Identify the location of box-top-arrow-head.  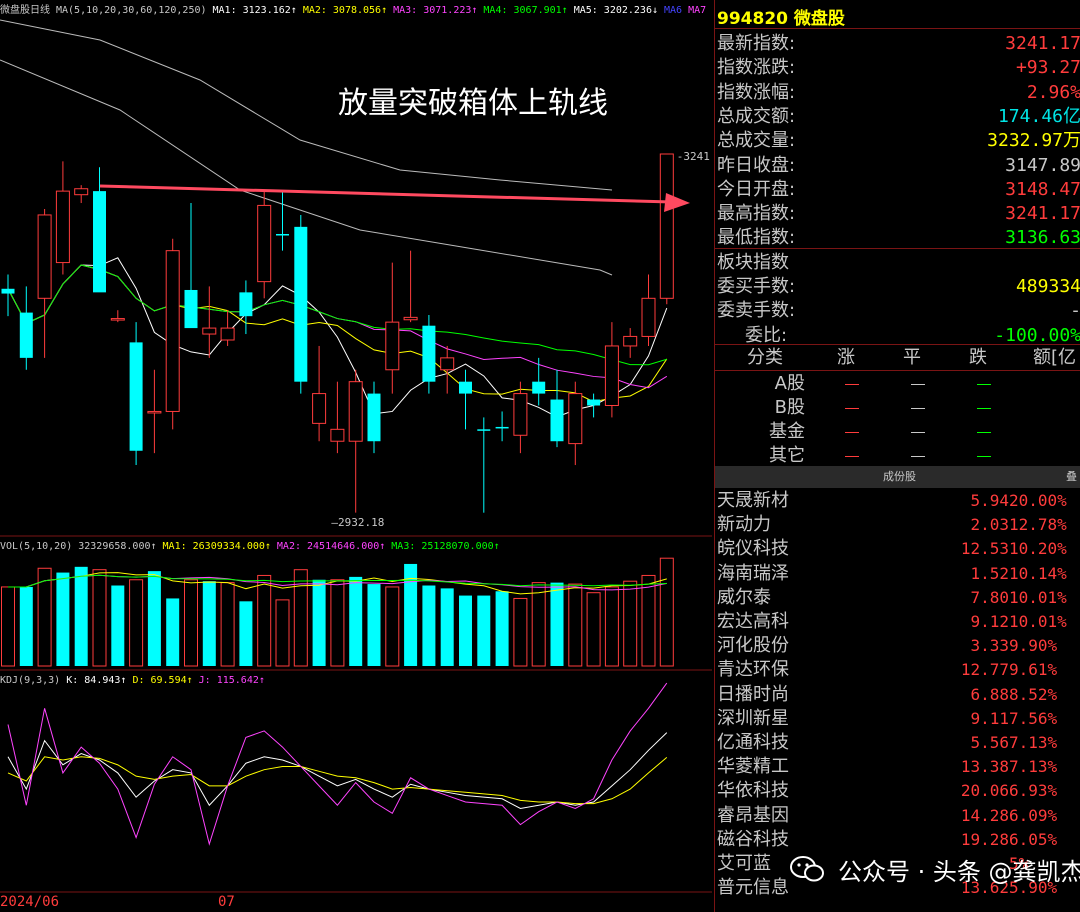
(677, 202).